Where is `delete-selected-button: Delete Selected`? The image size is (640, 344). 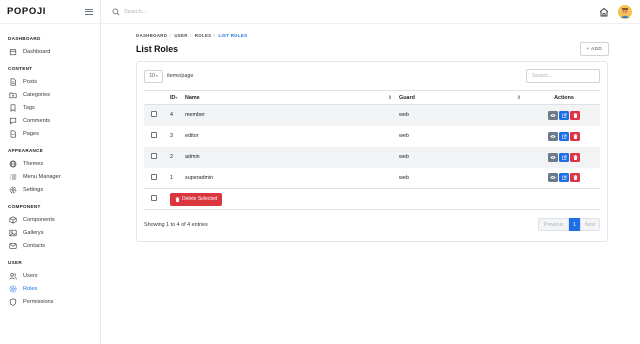
delete-selected-button: Delete Selected is located at coordinates (196, 199).